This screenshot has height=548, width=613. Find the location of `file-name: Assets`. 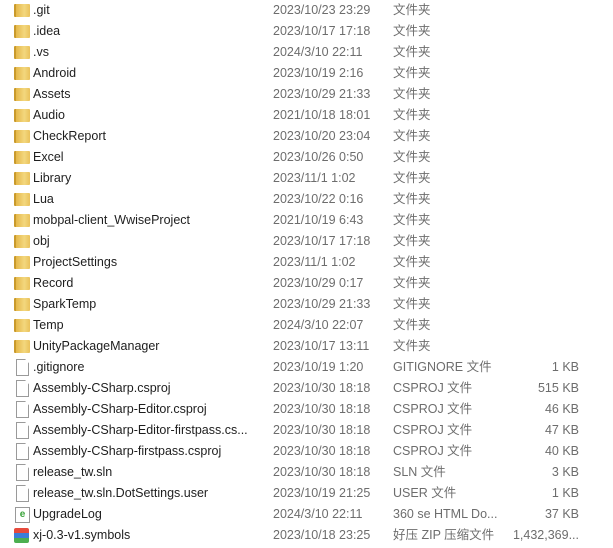

file-name: Assets is located at coordinates (52, 94).